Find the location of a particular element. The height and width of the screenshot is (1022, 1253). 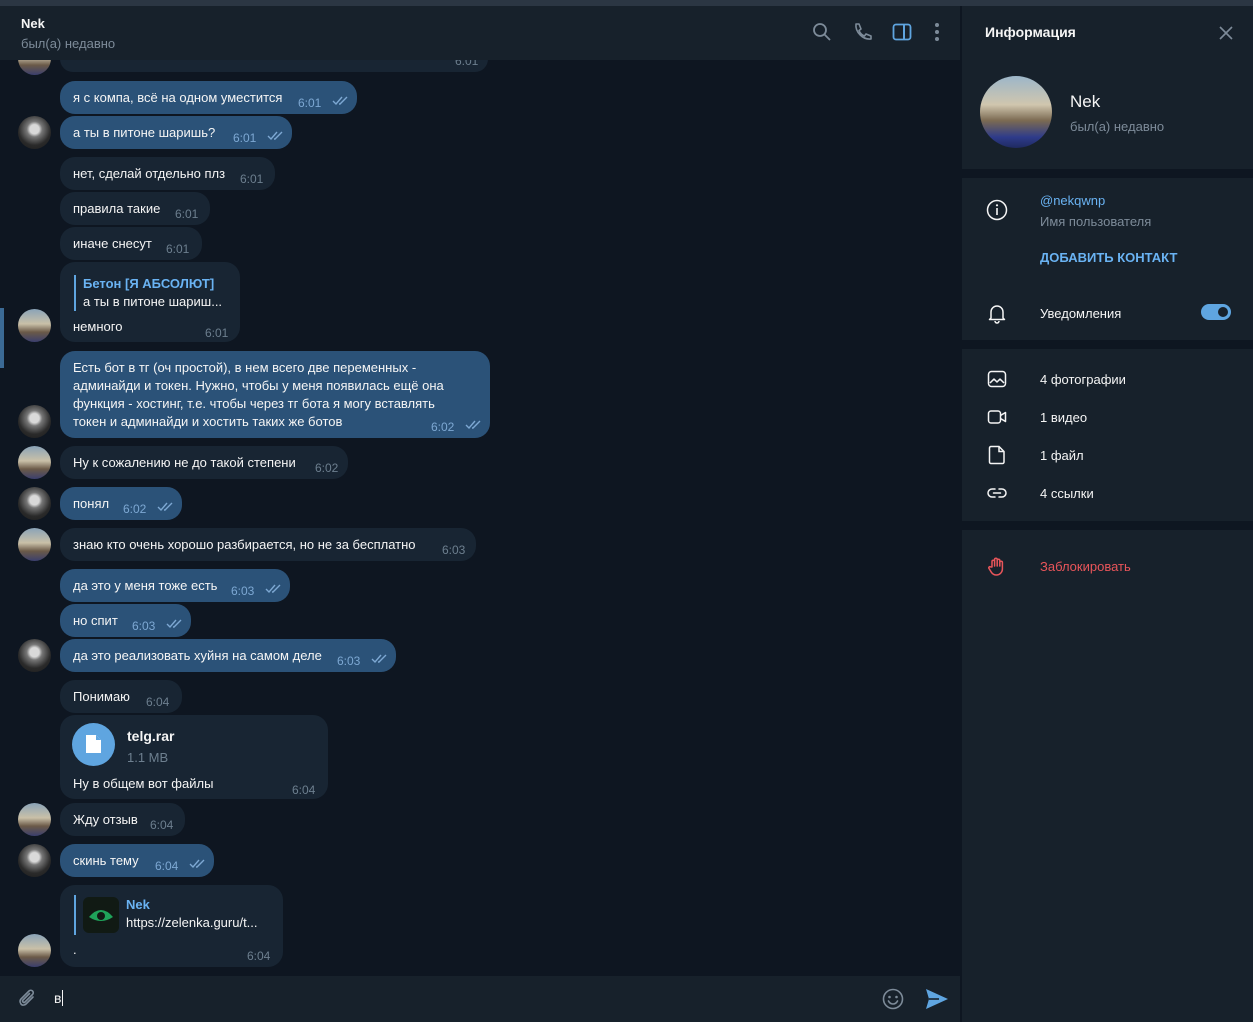

message-bubble: иначе снесут 6:01 is located at coordinates (131, 243).